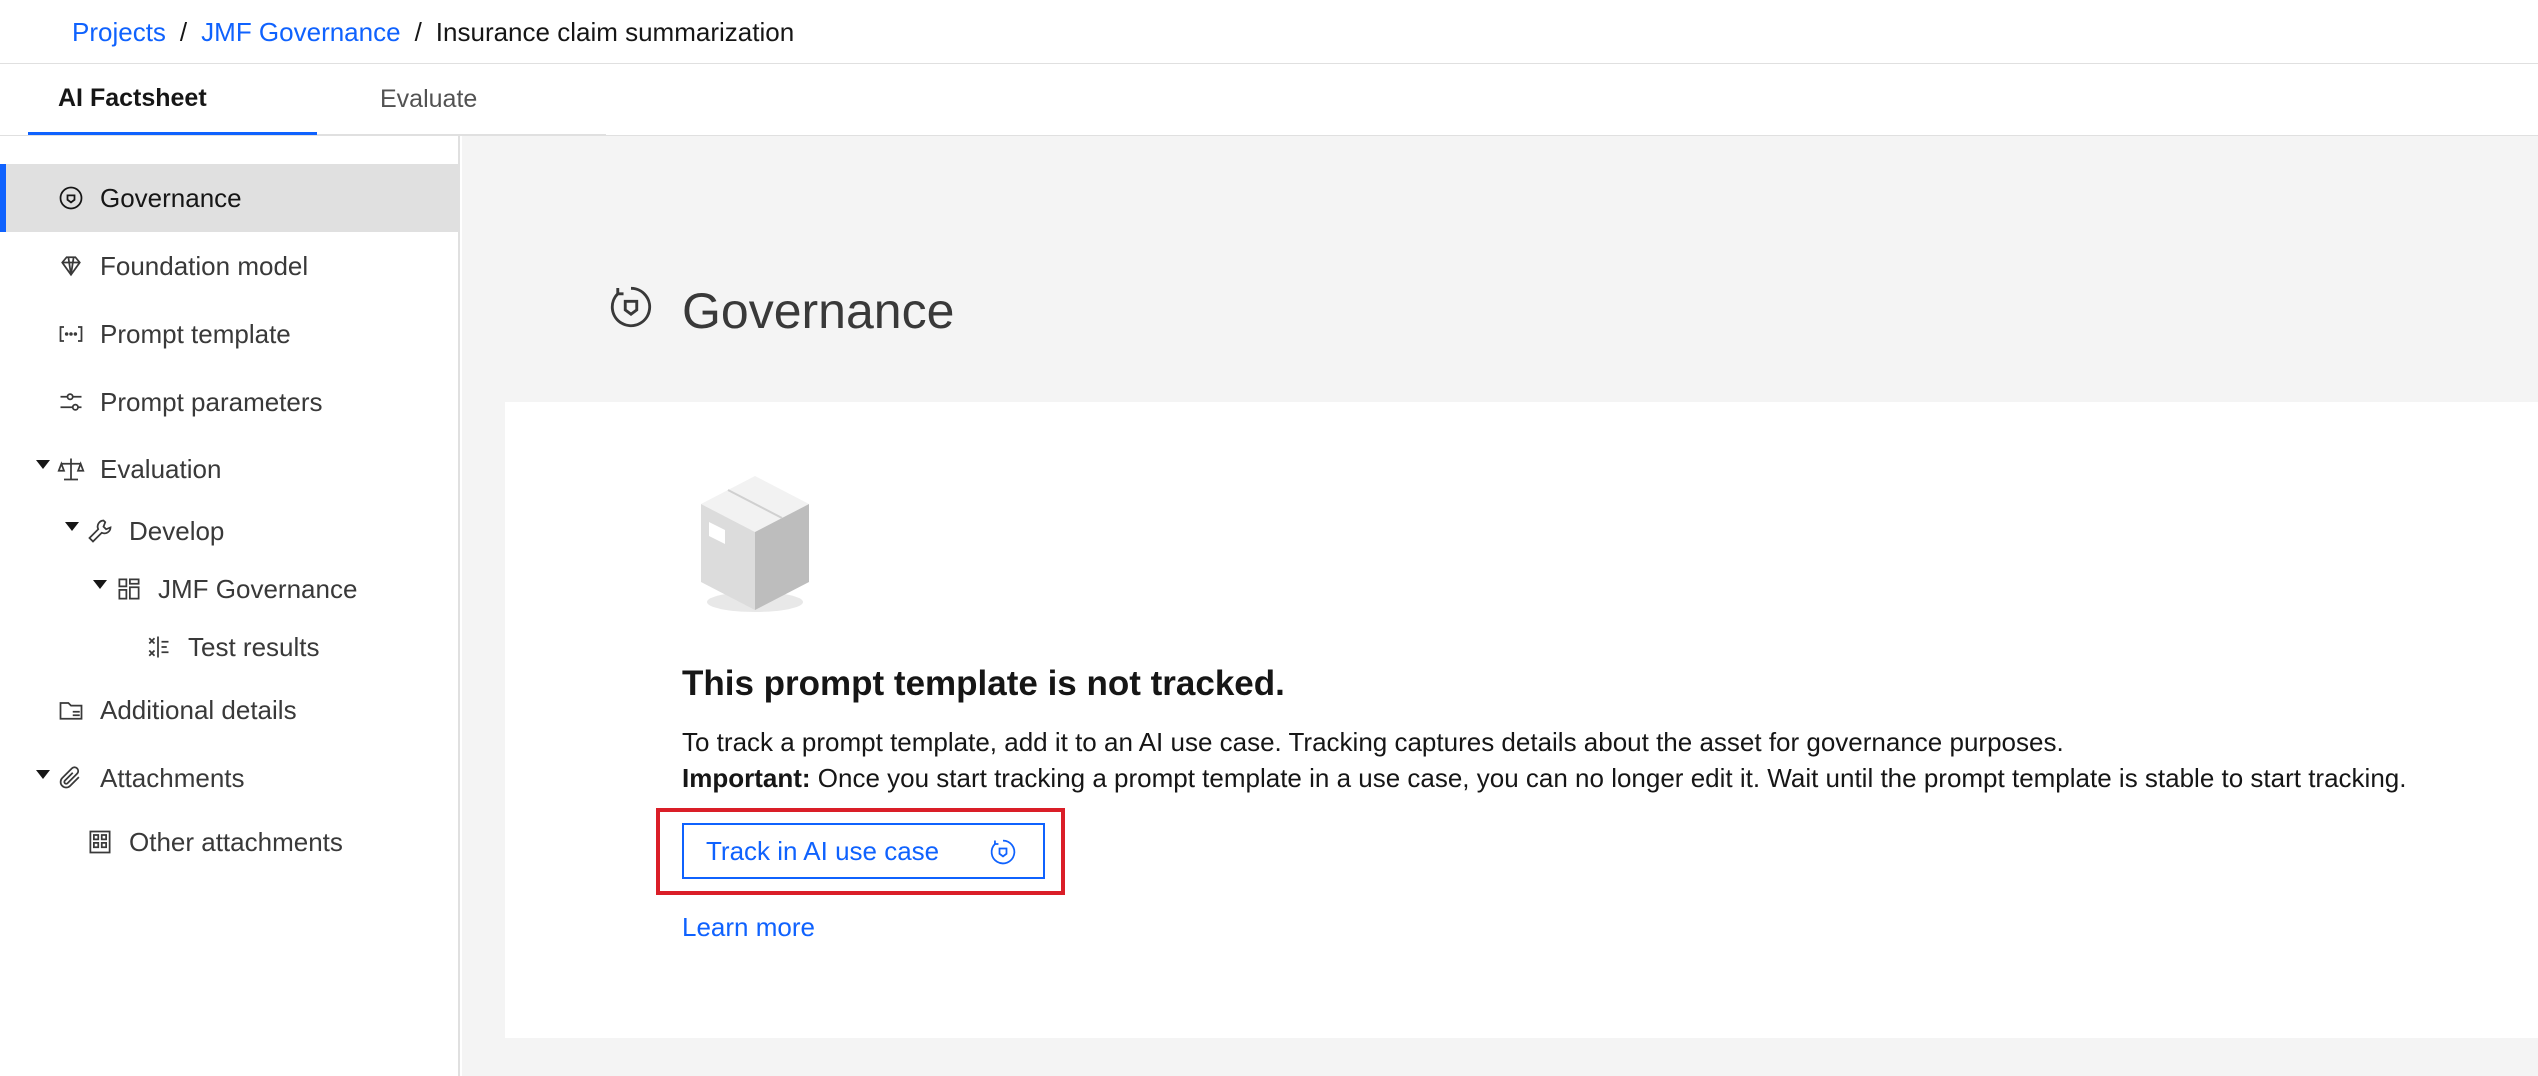 The image size is (2538, 1076). I want to click on sidebar-item-label: Additional details, so click(198, 709).